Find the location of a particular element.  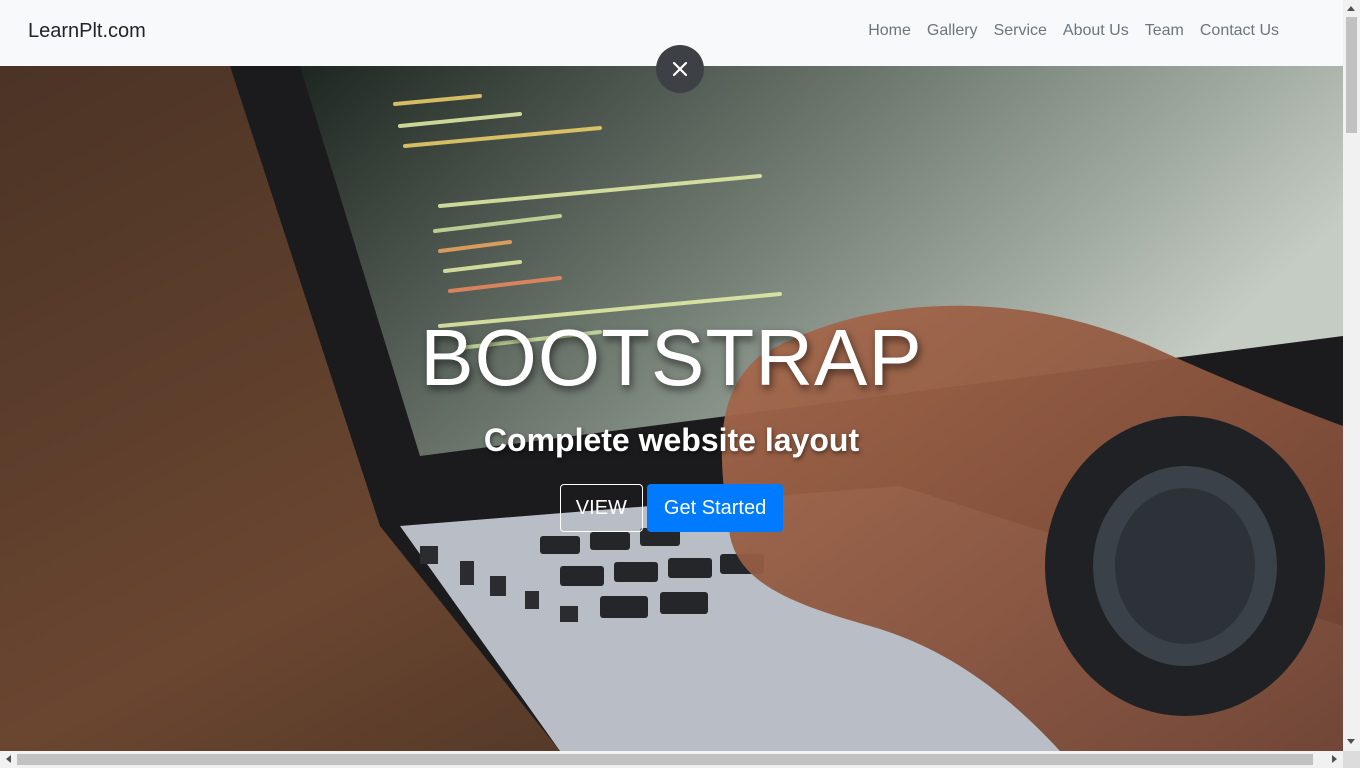

nav-link-home: Home is located at coordinates (889, 31).